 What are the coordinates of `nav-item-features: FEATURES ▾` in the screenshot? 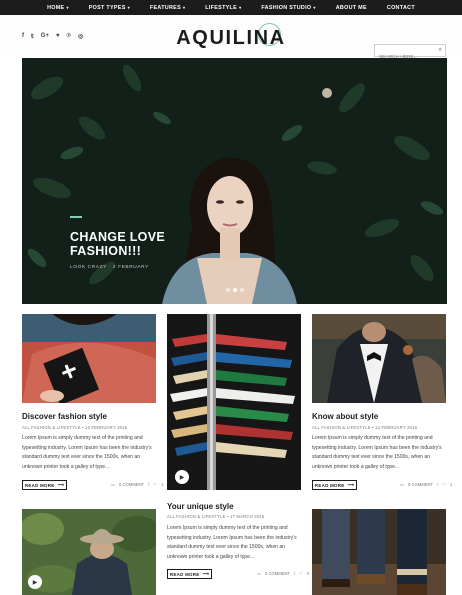 It's located at (167, 8).